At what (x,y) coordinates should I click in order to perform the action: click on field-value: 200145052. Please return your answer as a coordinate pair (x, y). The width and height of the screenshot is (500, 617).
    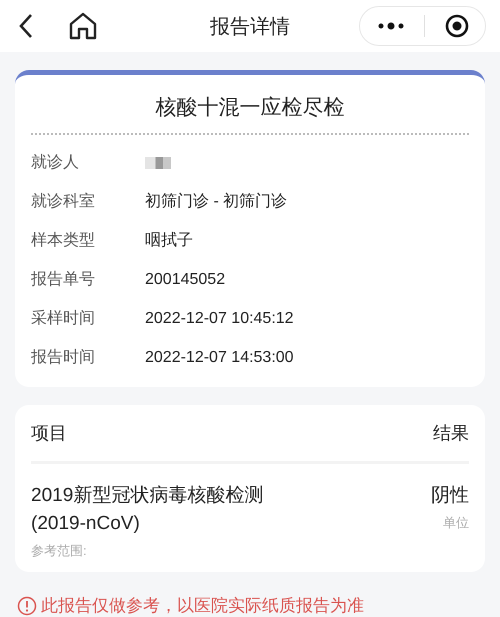
    Looking at the image, I should click on (185, 279).